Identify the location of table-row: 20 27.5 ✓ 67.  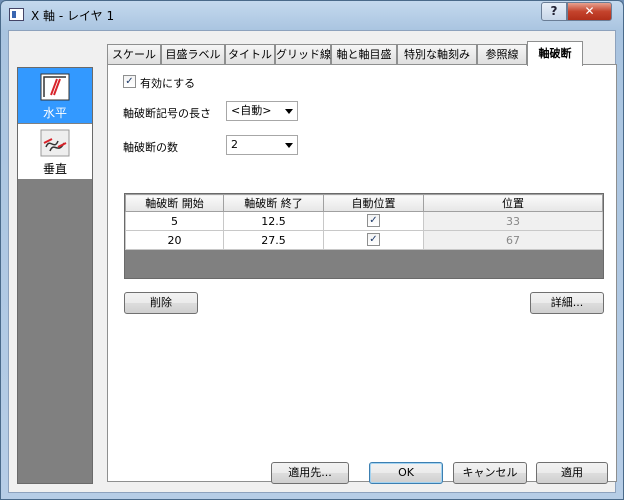
(364, 240).